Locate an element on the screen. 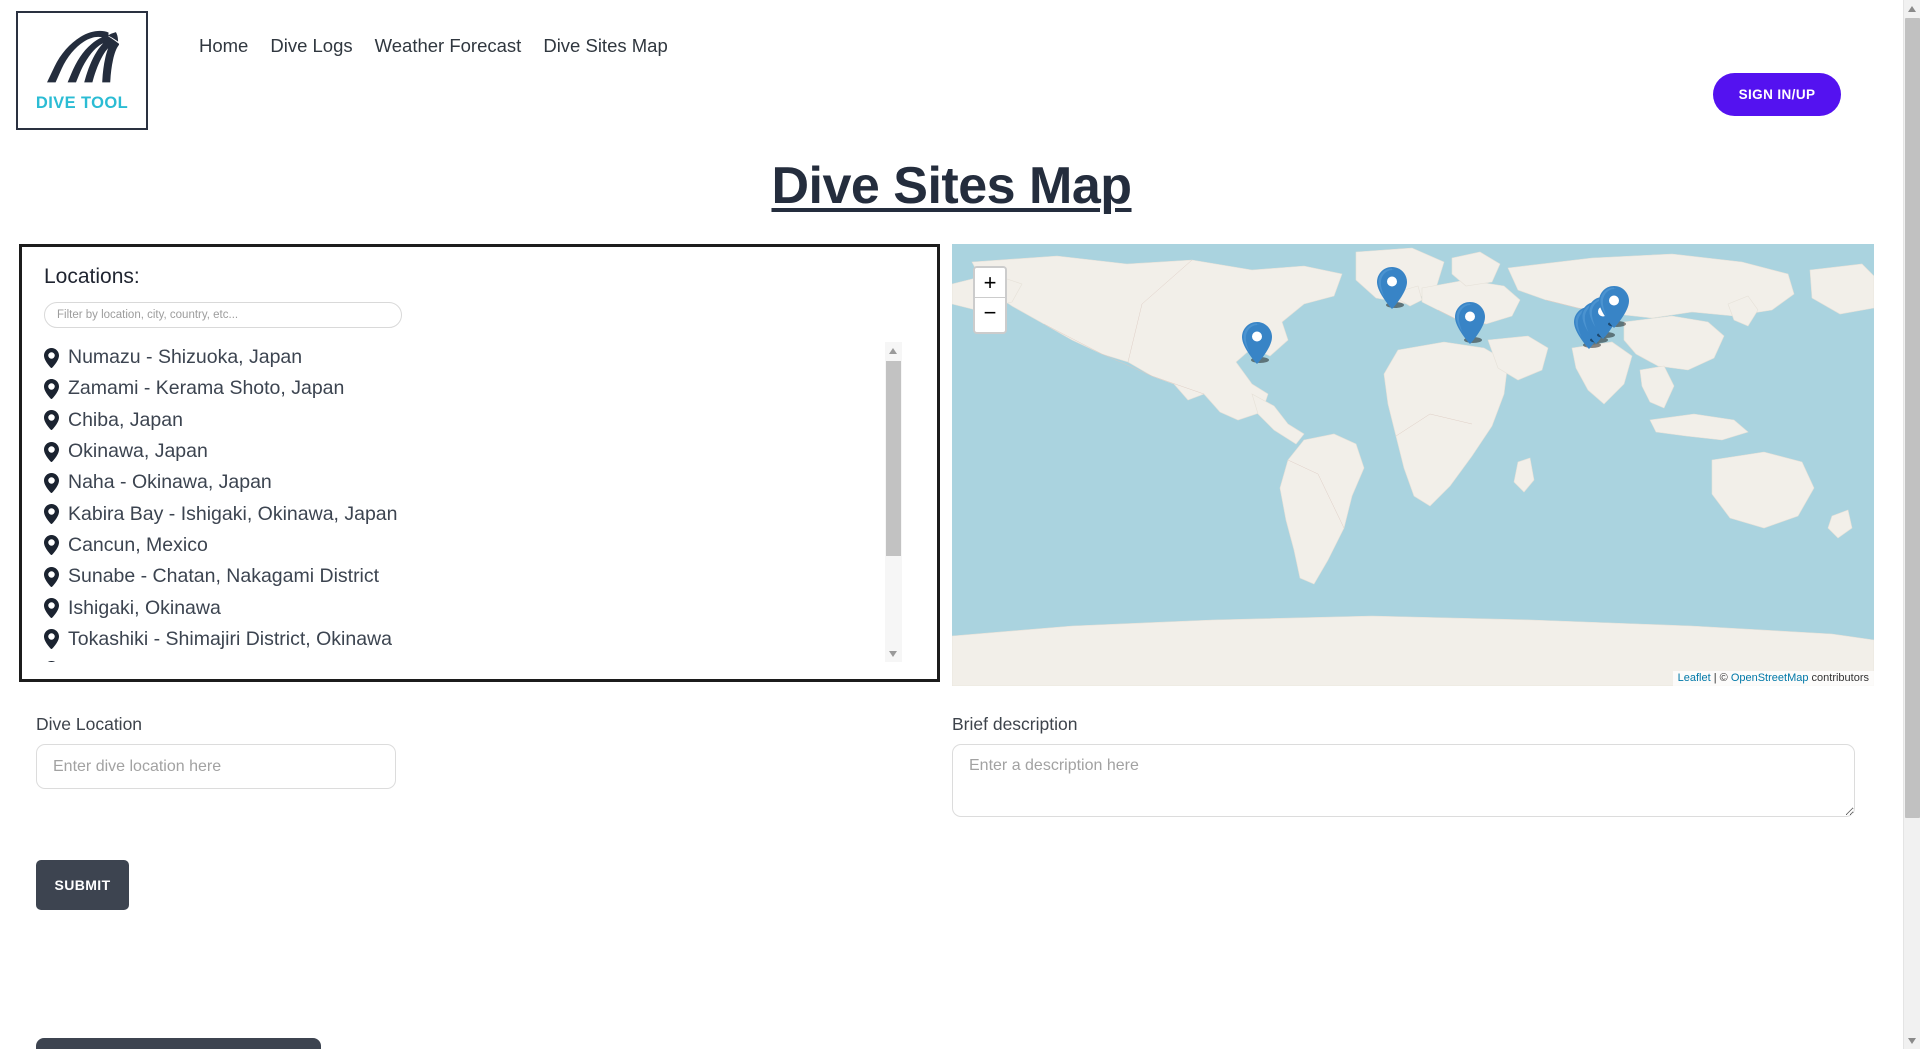  description-field-group: Brief description is located at coordinates (1403, 768).